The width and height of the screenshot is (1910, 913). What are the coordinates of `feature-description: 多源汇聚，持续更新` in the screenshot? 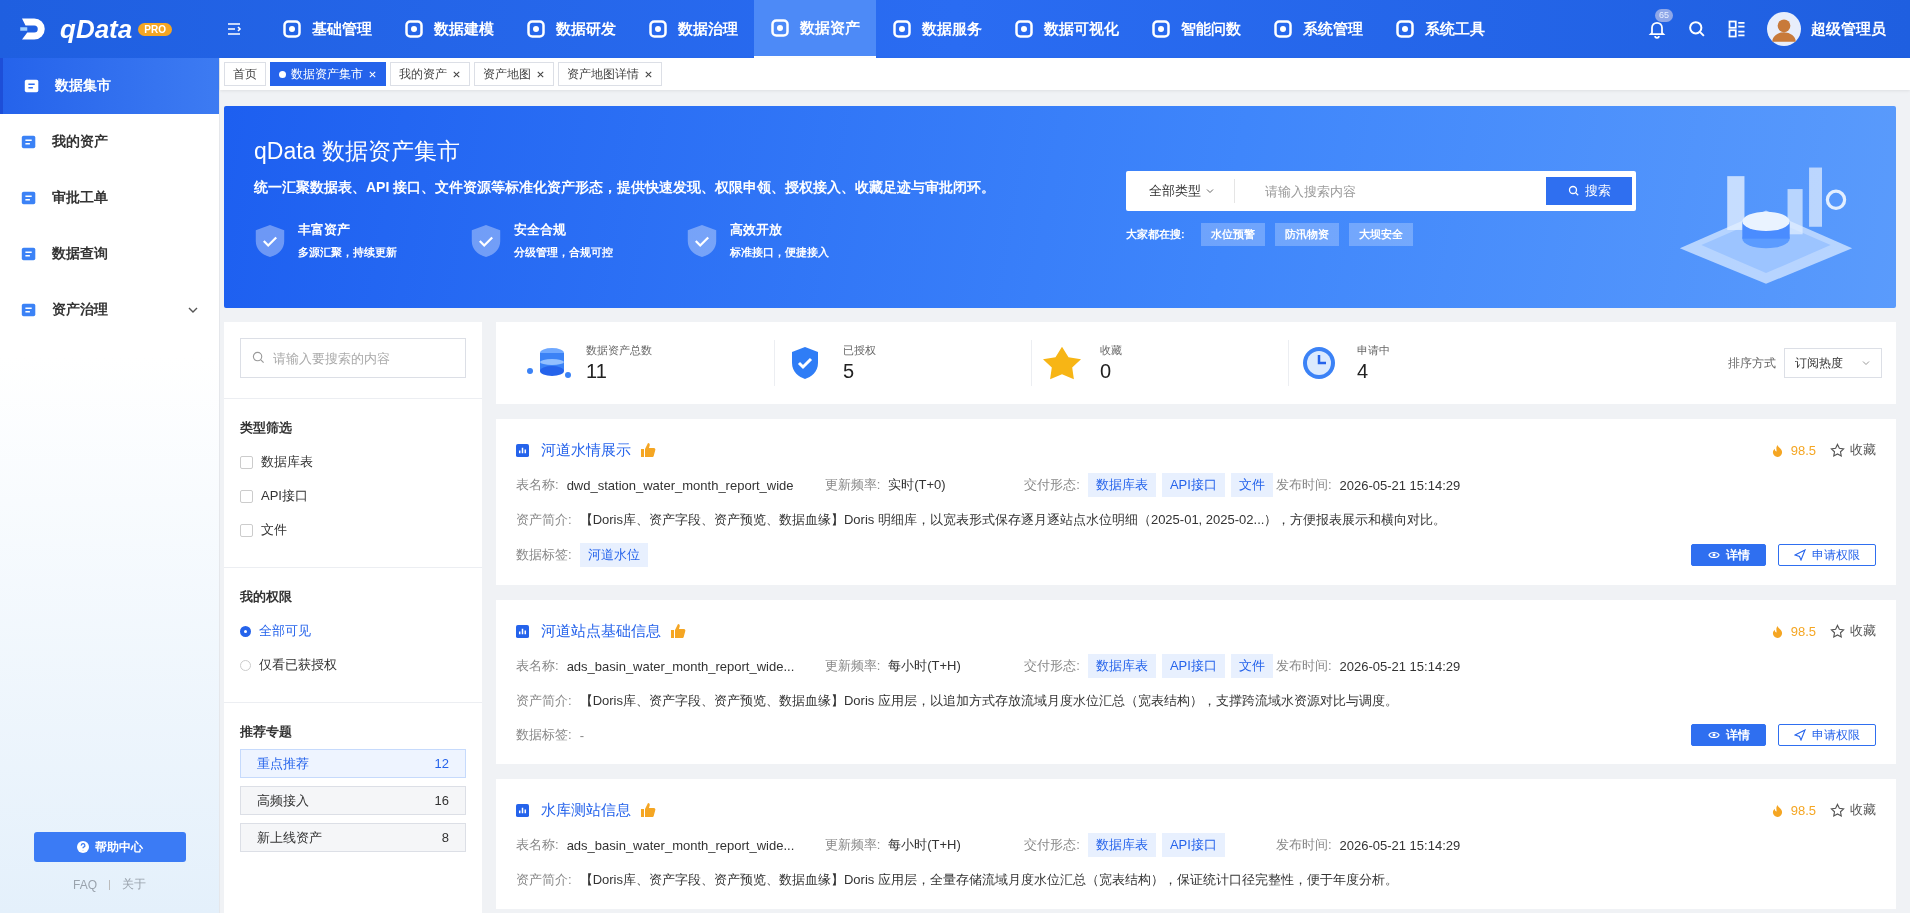 It's located at (347, 252).